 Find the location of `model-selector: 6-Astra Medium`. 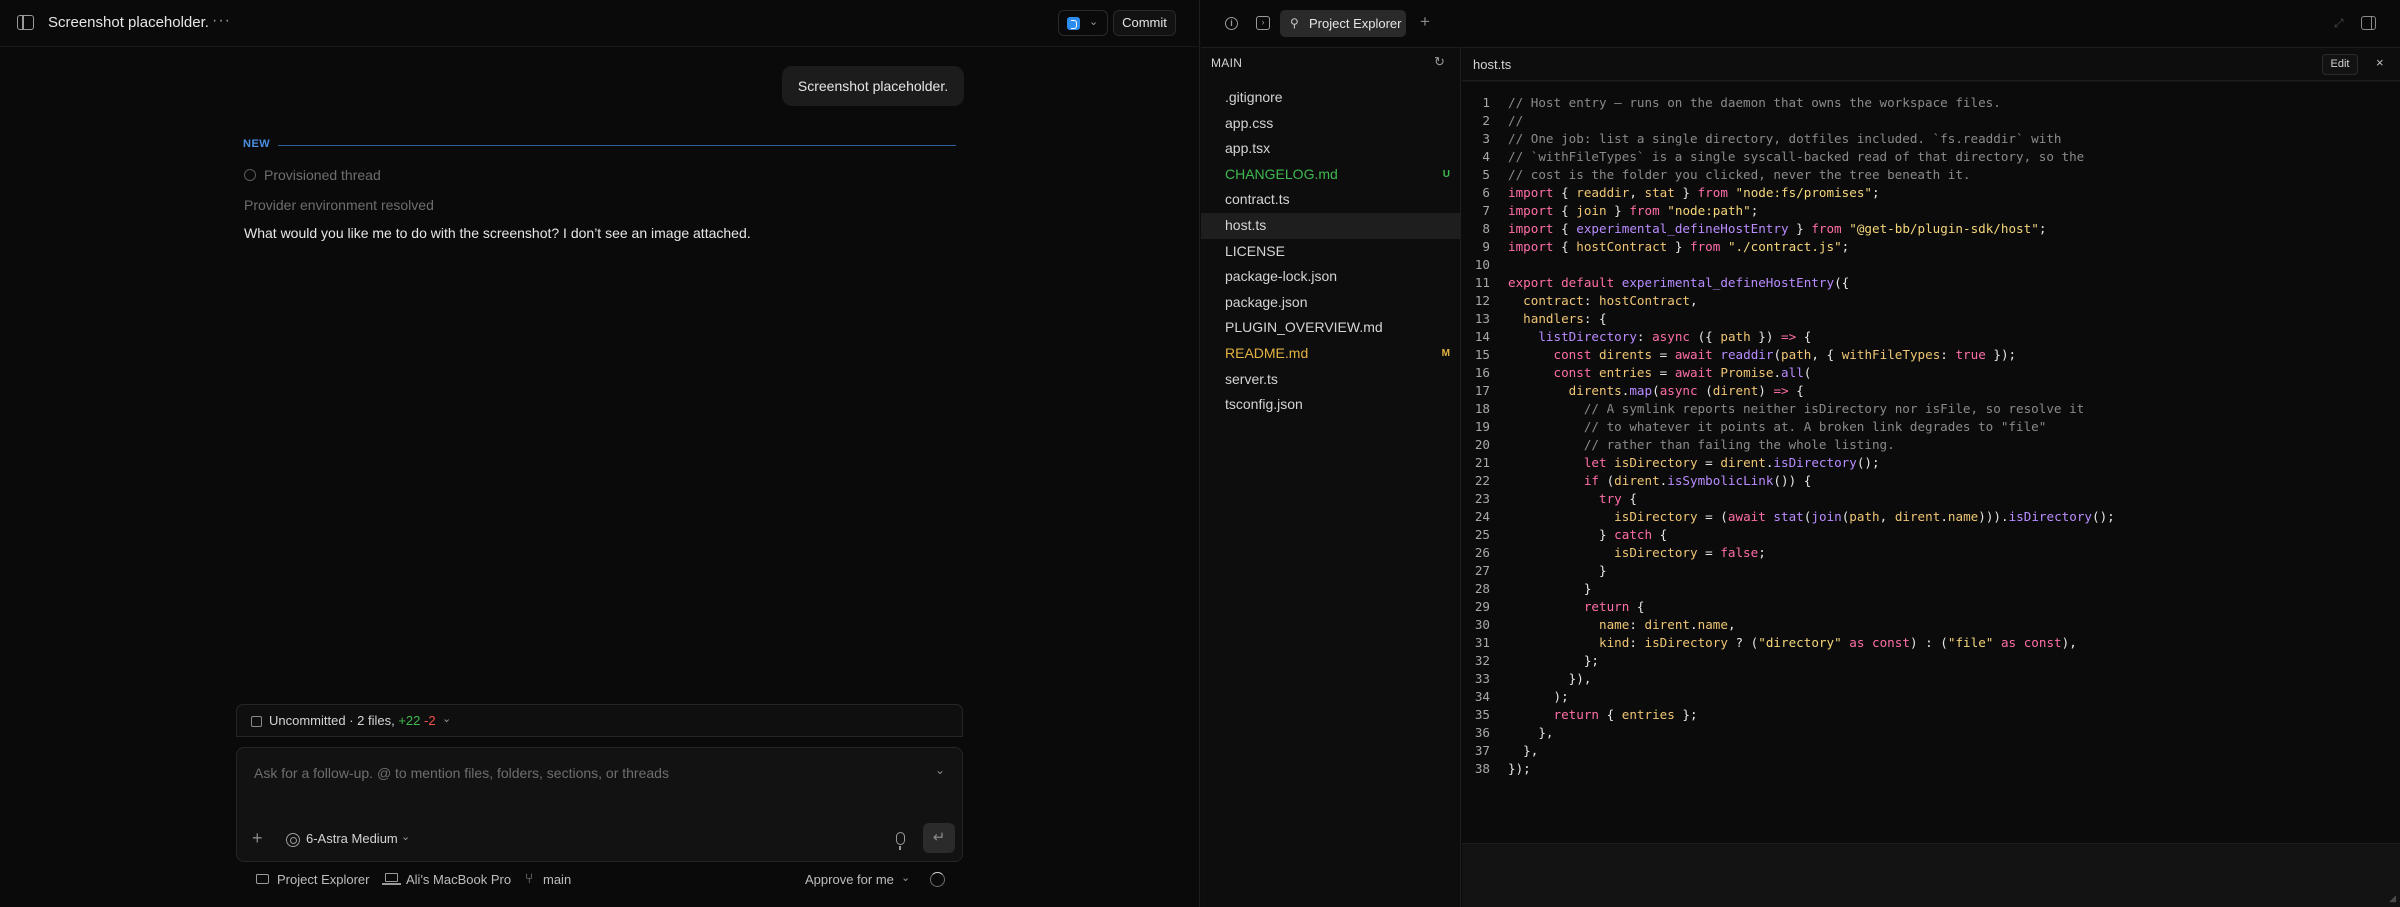

model-selector: 6-Astra Medium is located at coordinates (352, 838).